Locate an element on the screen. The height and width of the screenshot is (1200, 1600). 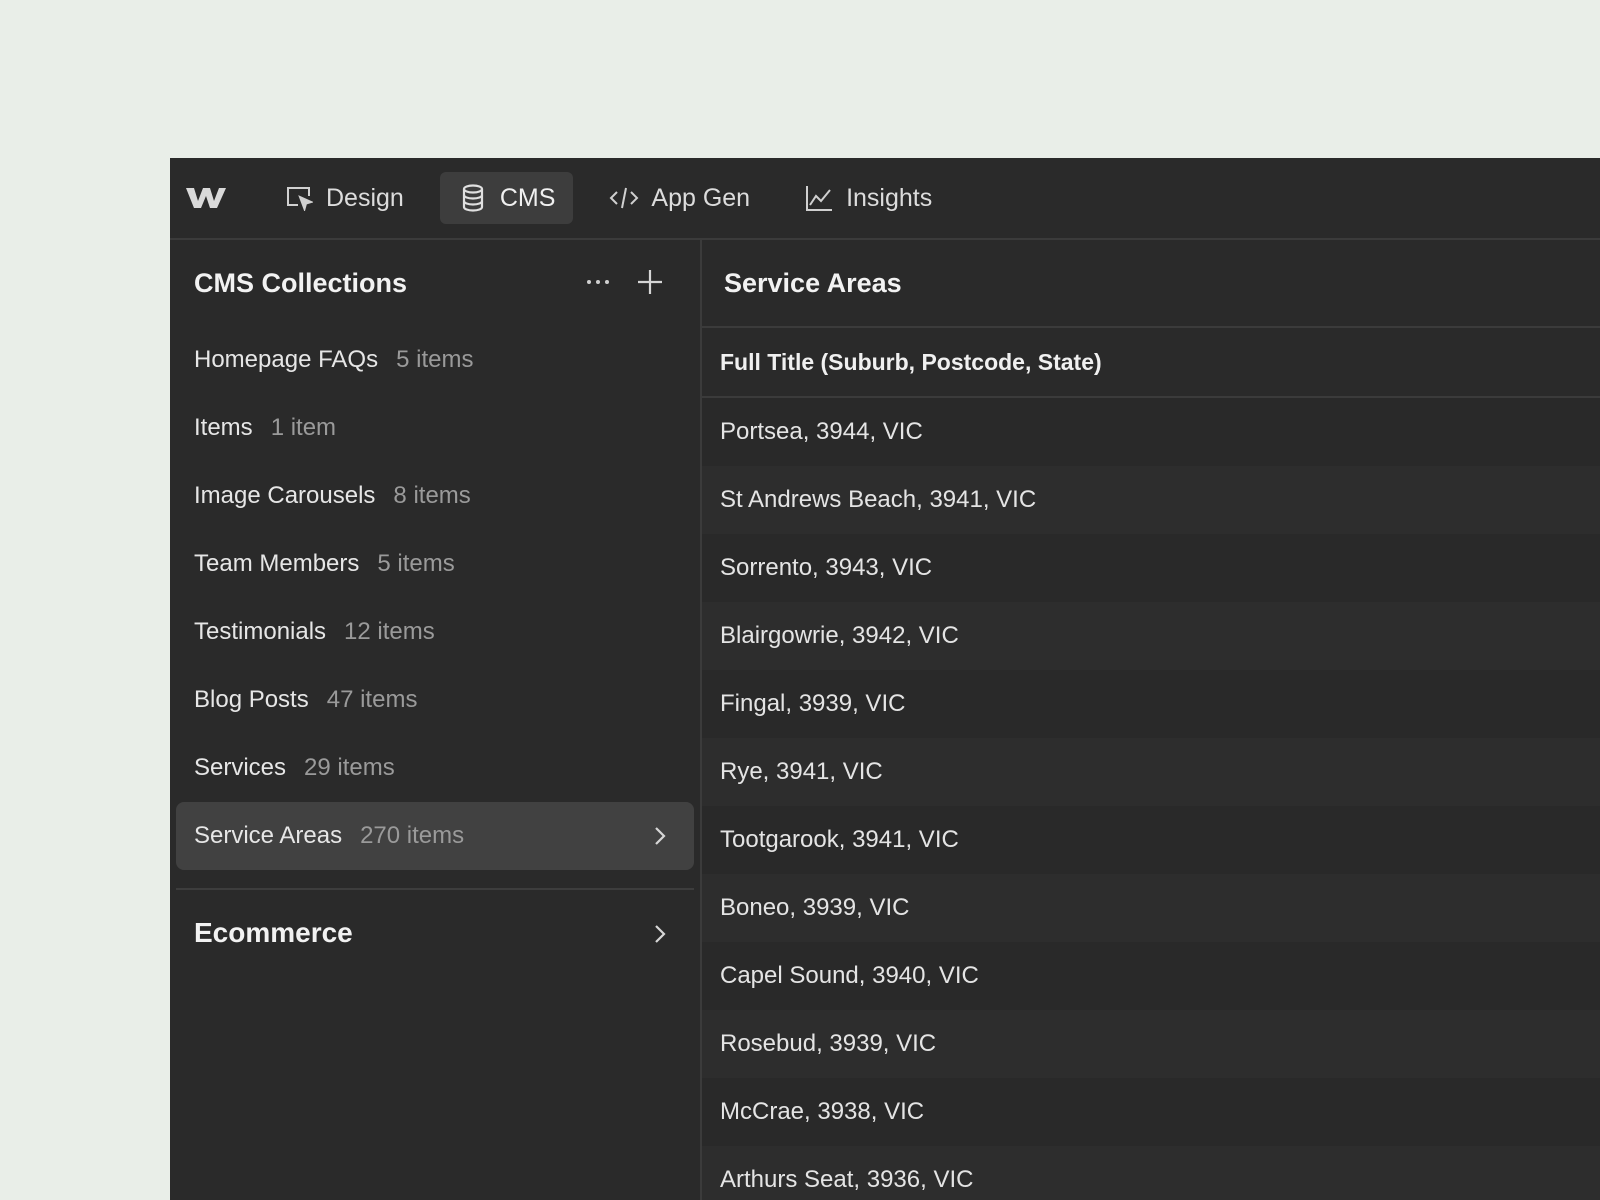
more-icon is located at coordinates (598, 282).